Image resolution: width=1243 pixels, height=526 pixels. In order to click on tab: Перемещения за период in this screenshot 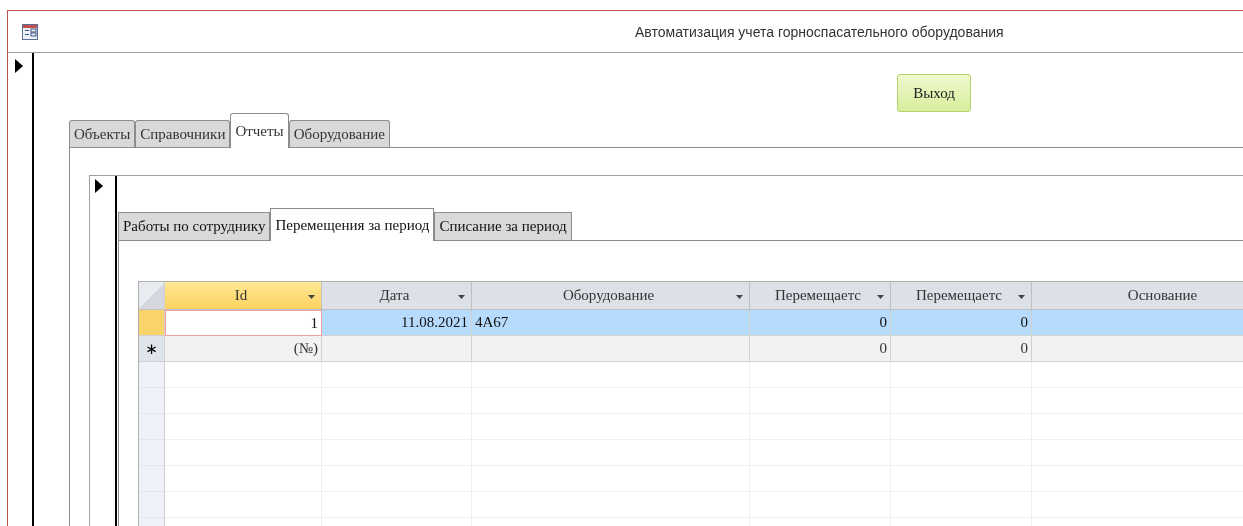, I will do `click(352, 224)`.